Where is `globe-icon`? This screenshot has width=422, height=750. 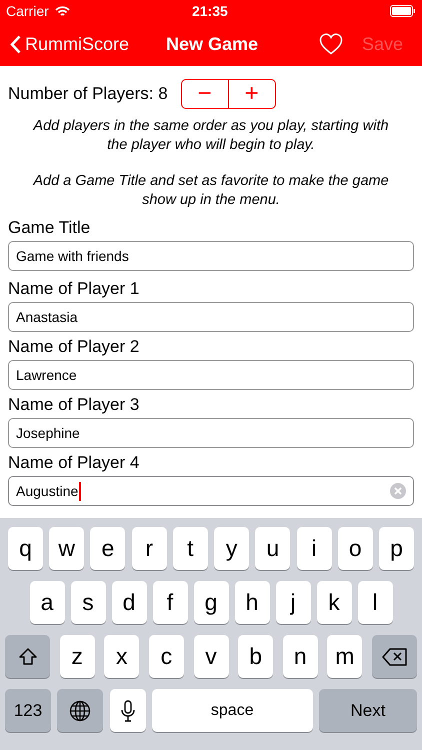 globe-icon is located at coordinates (80, 711).